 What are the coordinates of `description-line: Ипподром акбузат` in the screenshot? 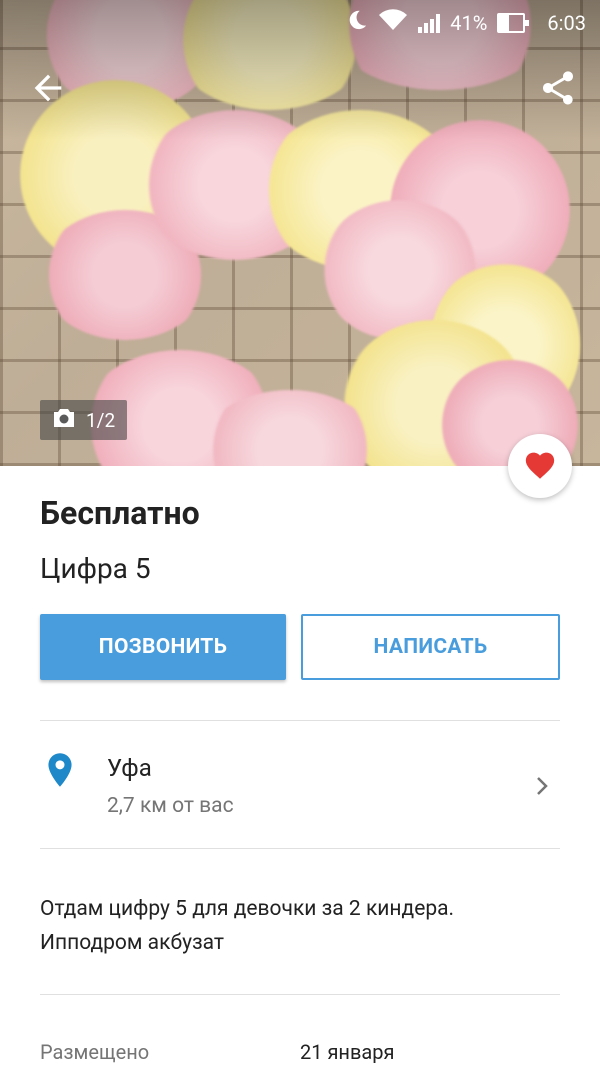 It's located at (132, 943).